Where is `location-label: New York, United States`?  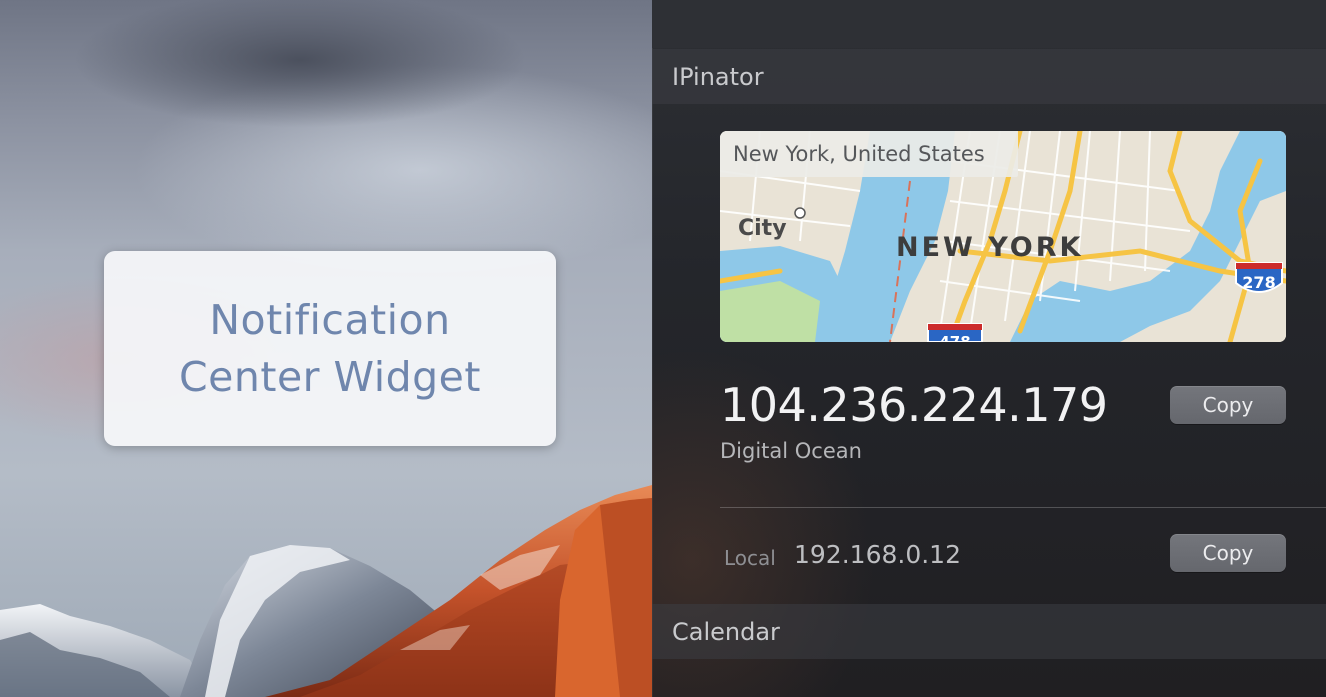 location-label: New York, United States is located at coordinates (869, 154).